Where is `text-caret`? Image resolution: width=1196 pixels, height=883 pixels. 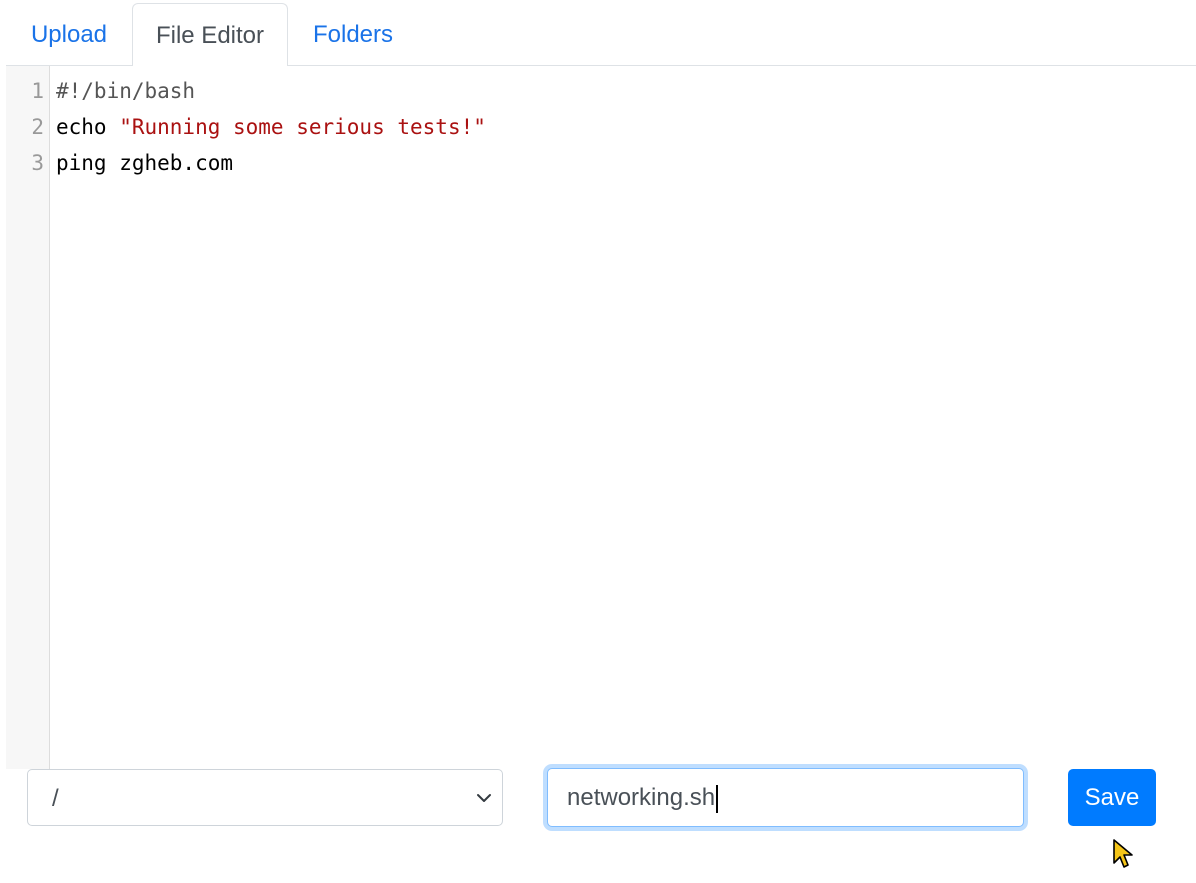 text-caret is located at coordinates (717, 798).